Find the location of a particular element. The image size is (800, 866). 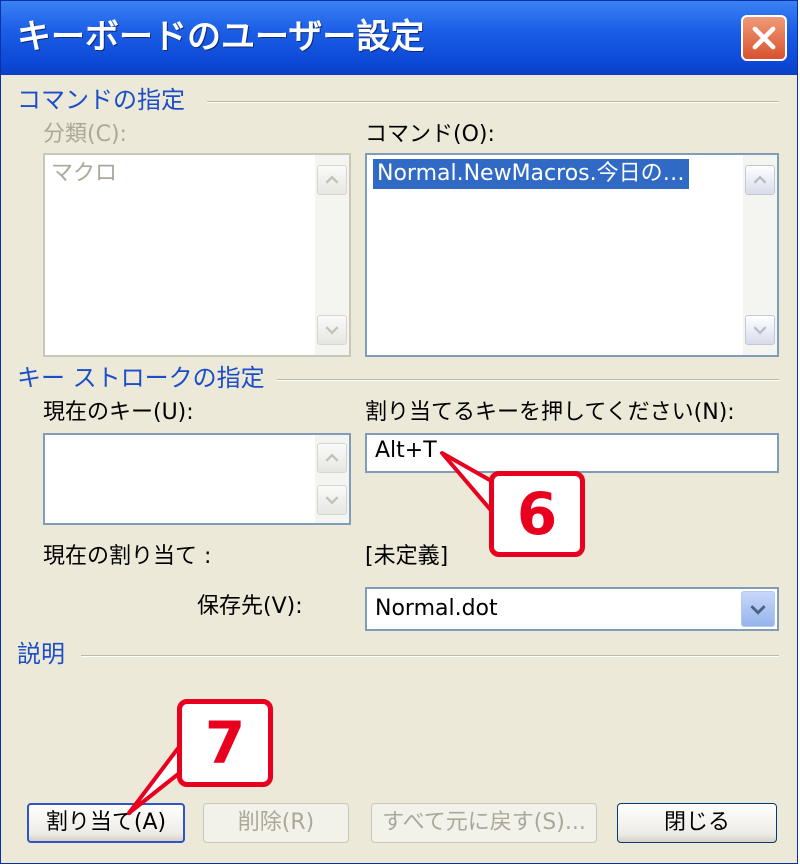

save-in-dropdown: Normal.dot is located at coordinates (572, 609).